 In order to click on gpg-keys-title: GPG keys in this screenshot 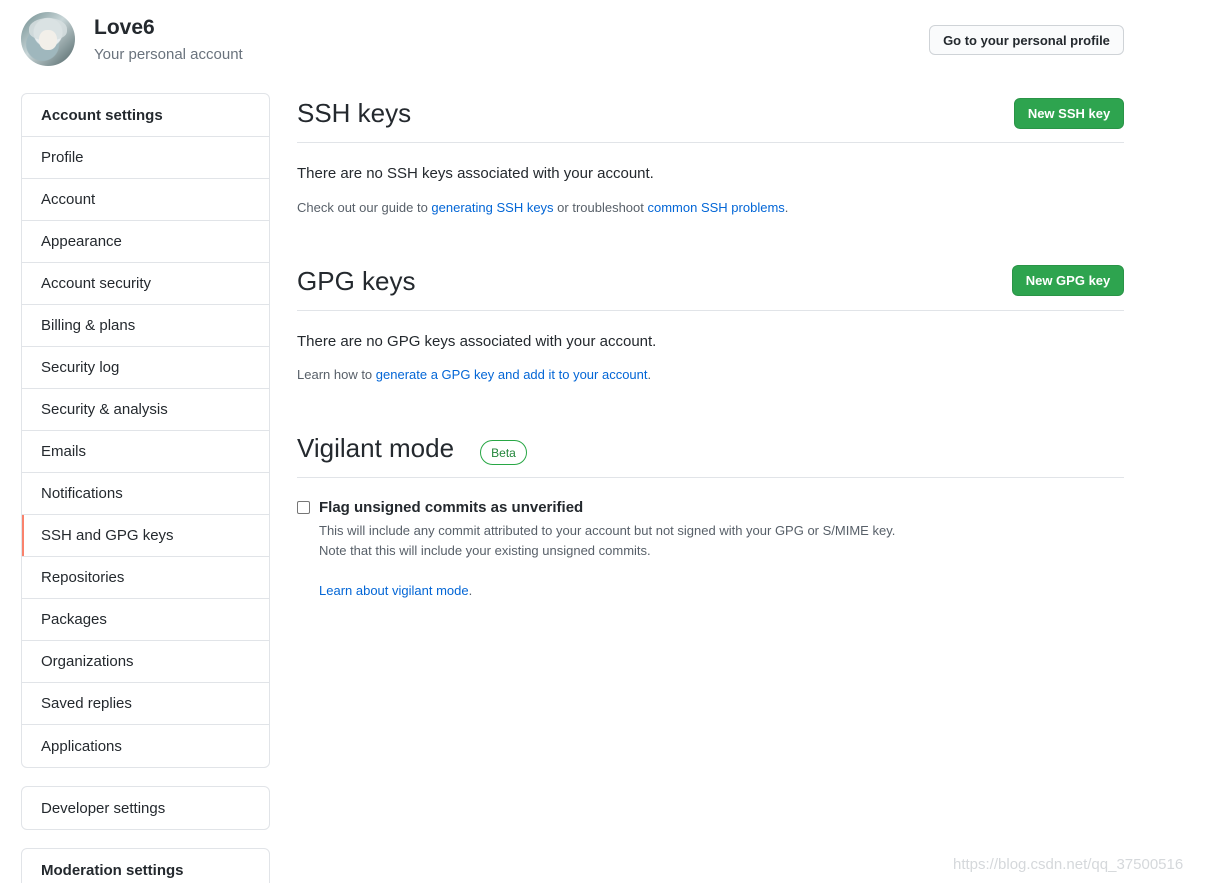, I will do `click(356, 281)`.